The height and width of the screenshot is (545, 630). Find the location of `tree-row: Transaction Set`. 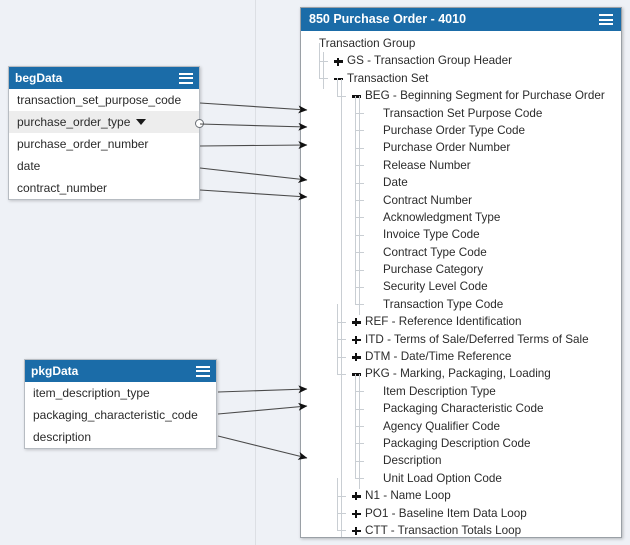

tree-row: Transaction Set is located at coordinates (461, 73).